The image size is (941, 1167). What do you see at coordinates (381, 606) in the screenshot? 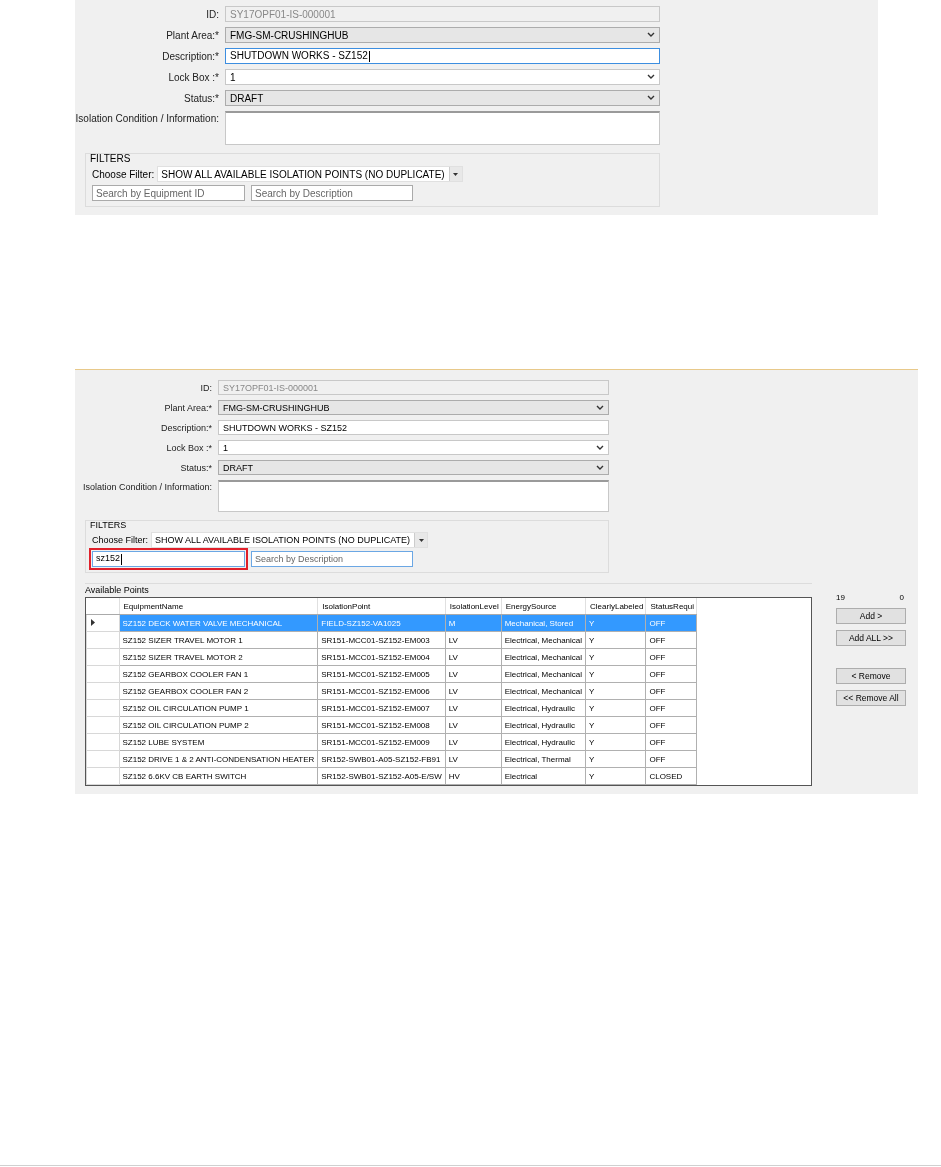
I see `column-header: IsolationPoint` at bounding box center [381, 606].